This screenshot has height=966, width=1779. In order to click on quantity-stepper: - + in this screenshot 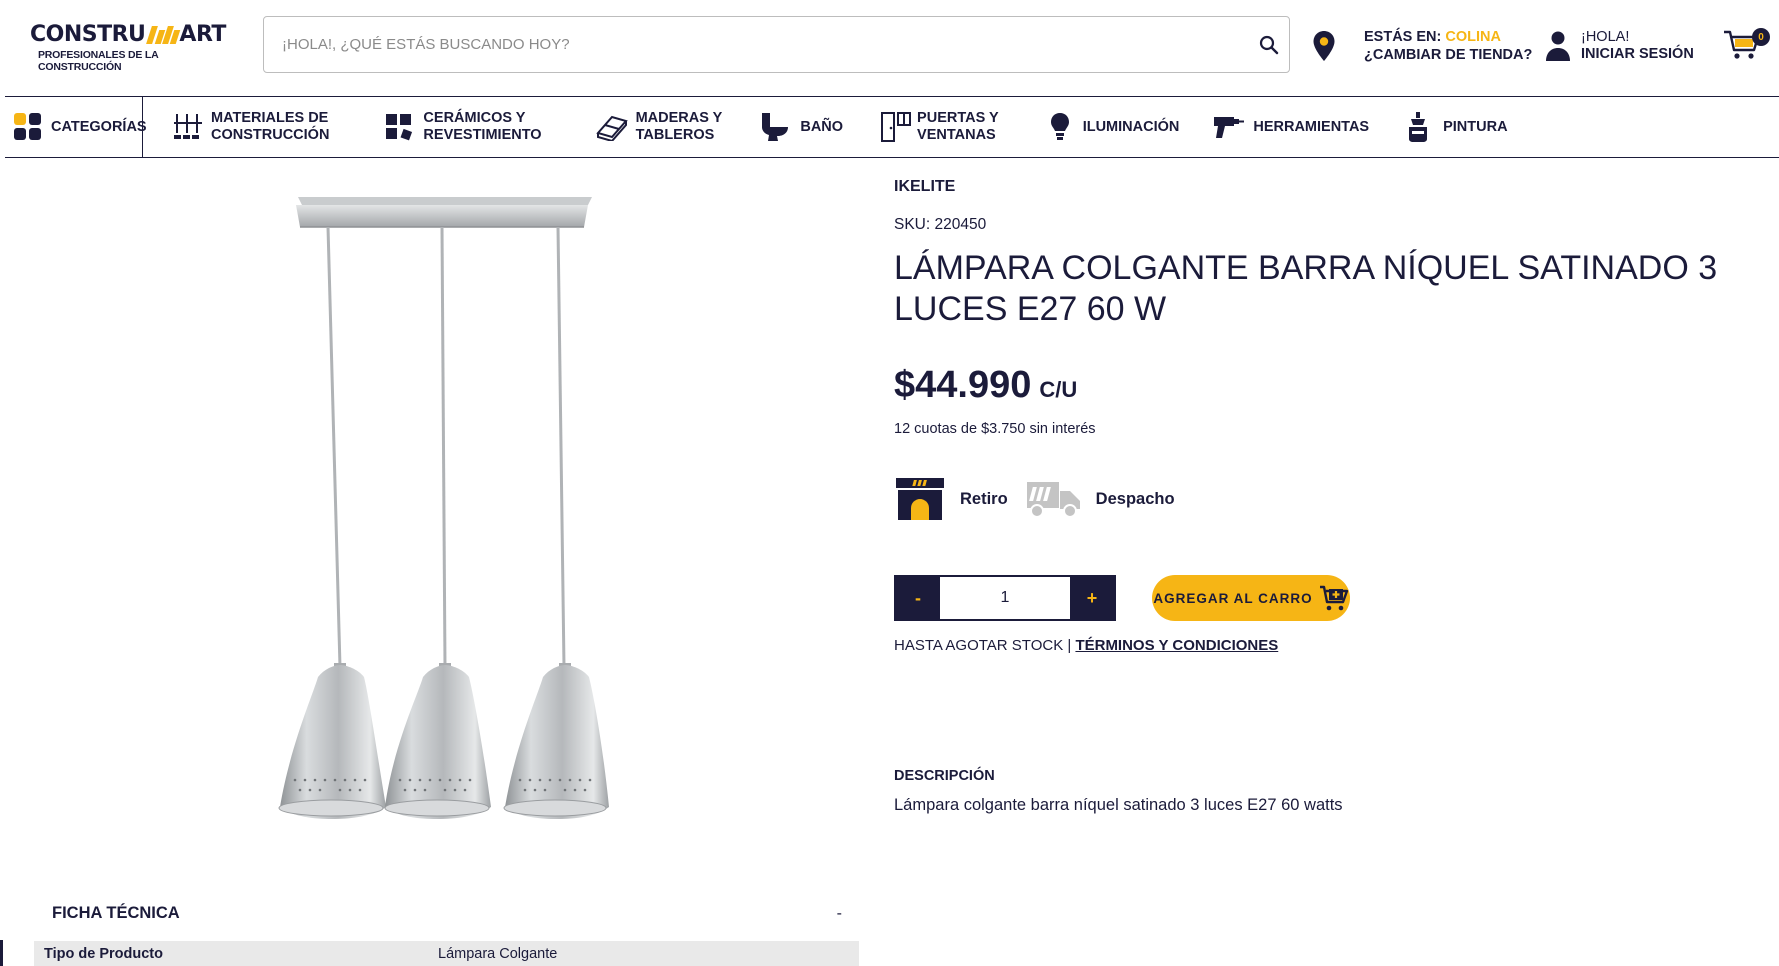, I will do `click(1005, 598)`.